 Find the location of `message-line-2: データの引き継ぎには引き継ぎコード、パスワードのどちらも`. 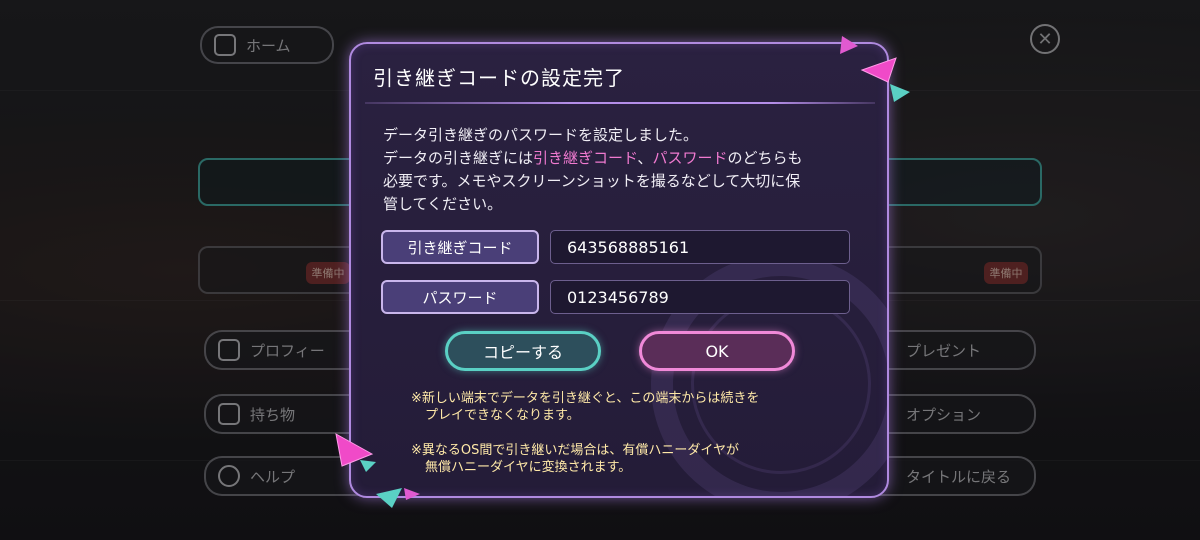

message-line-2: データの引き継ぎには引き継ぎコード、パスワードのどちらも is located at coordinates (593, 158).